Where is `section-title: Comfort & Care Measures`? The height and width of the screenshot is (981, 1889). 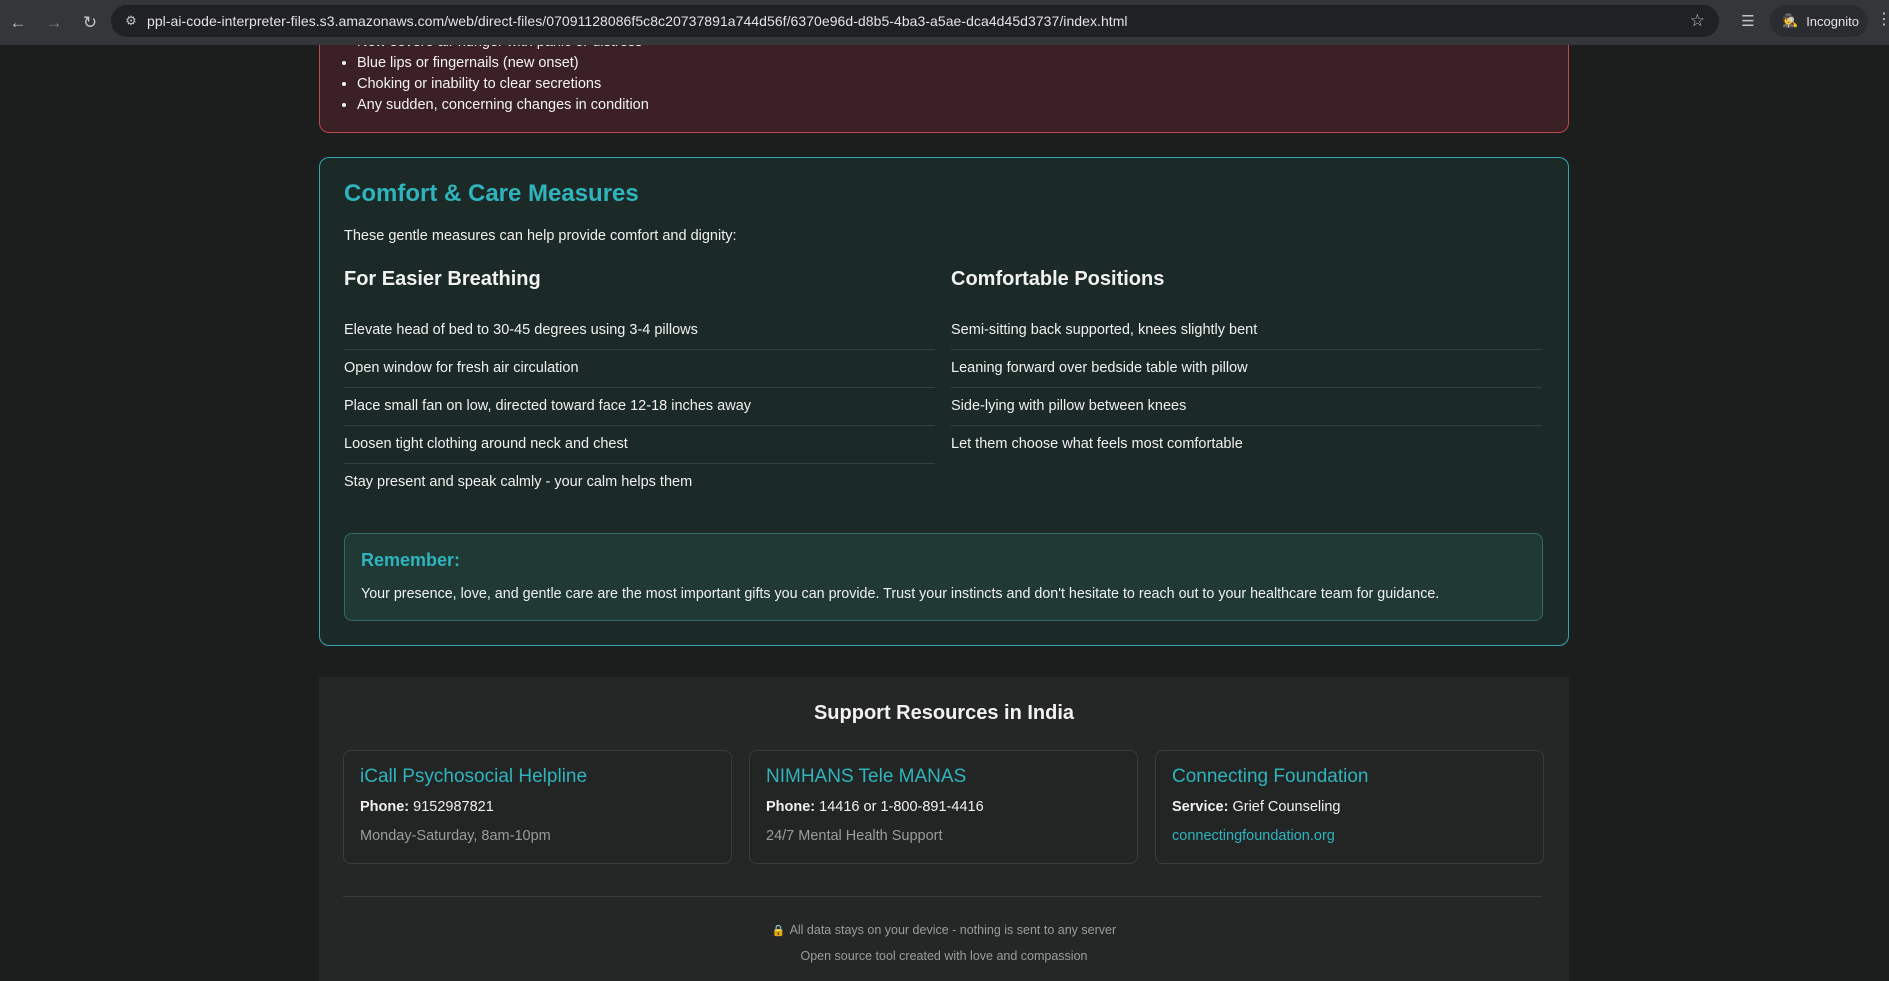
section-title: Comfort & Care Measures is located at coordinates (491, 193).